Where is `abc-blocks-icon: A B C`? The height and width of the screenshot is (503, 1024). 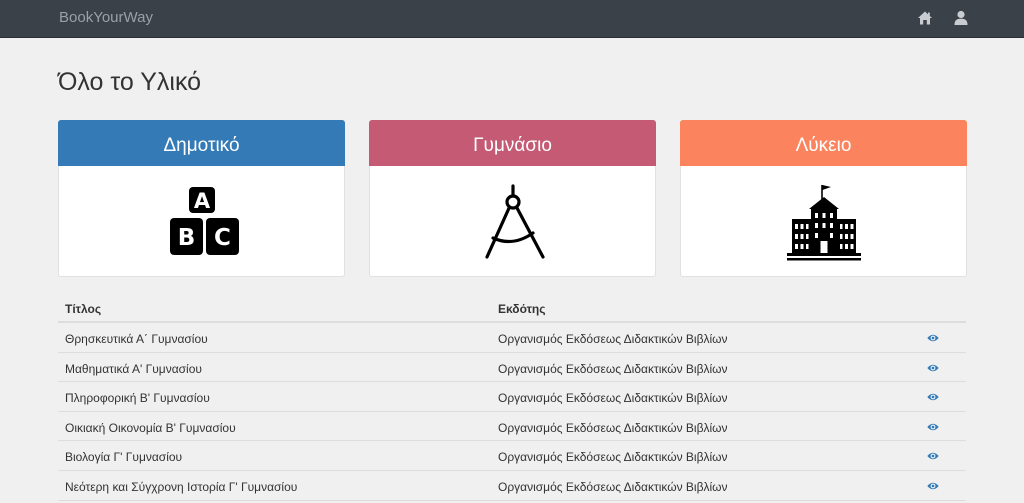 abc-blocks-icon: A B C is located at coordinates (202, 223).